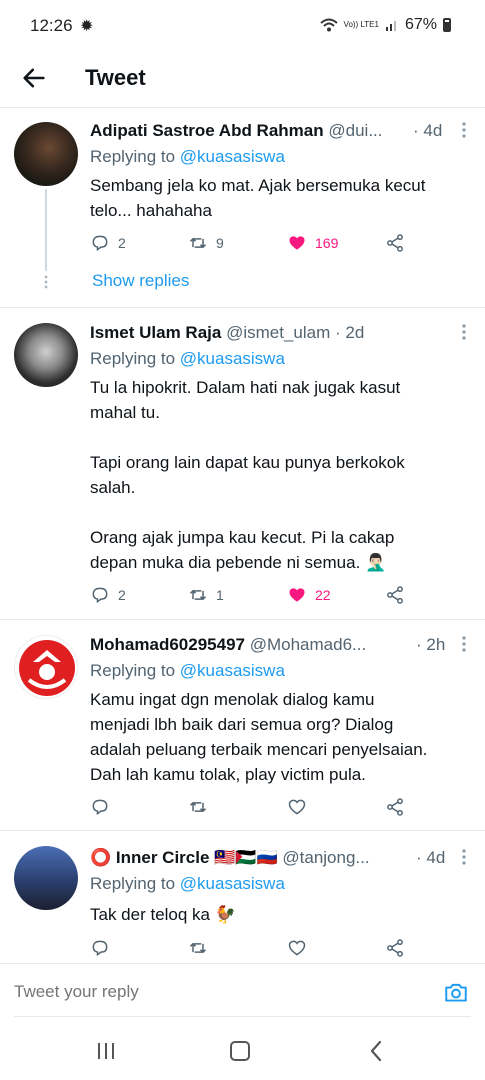 This screenshot has width=485, height=1080. What do you see at coordinates (125, 412) in the screenshot?
I see `tweet-text-line: mahal tu.` at bounding box center [125, 412].